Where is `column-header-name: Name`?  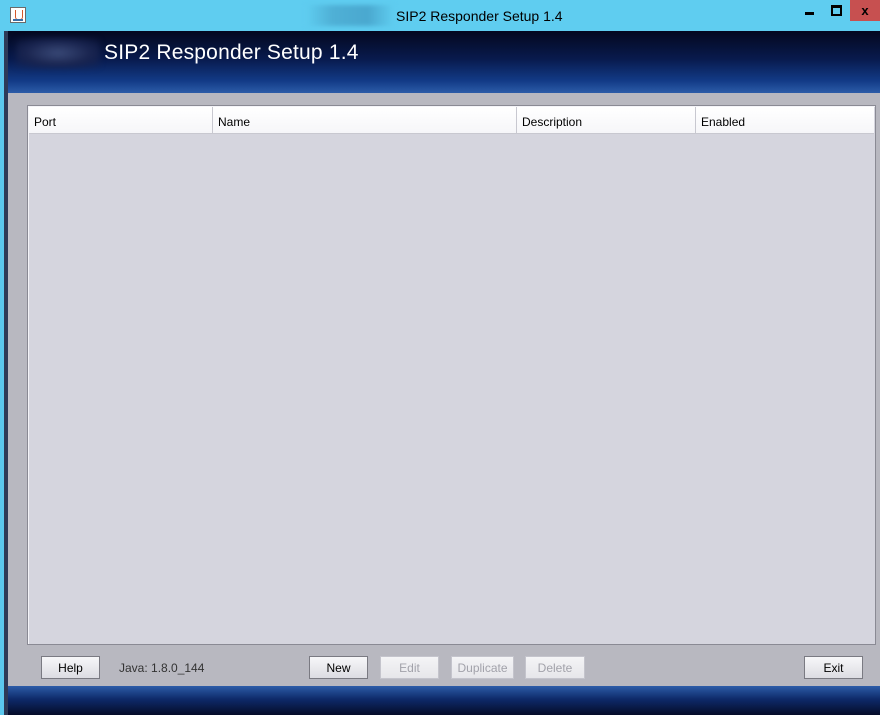
column-header-name: Name is located at coordinates (365, 120).